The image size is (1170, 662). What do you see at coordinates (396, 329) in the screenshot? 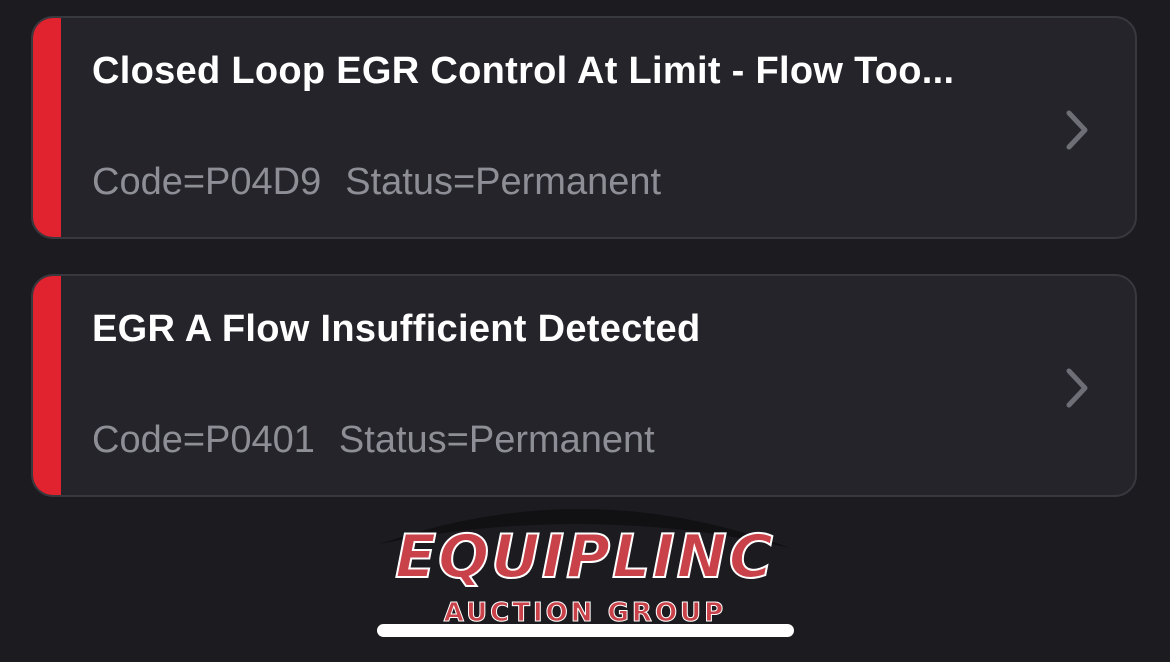
I see `fault-title: EGR A Flow Insufficient Detected` at bounding box center [396, 329].